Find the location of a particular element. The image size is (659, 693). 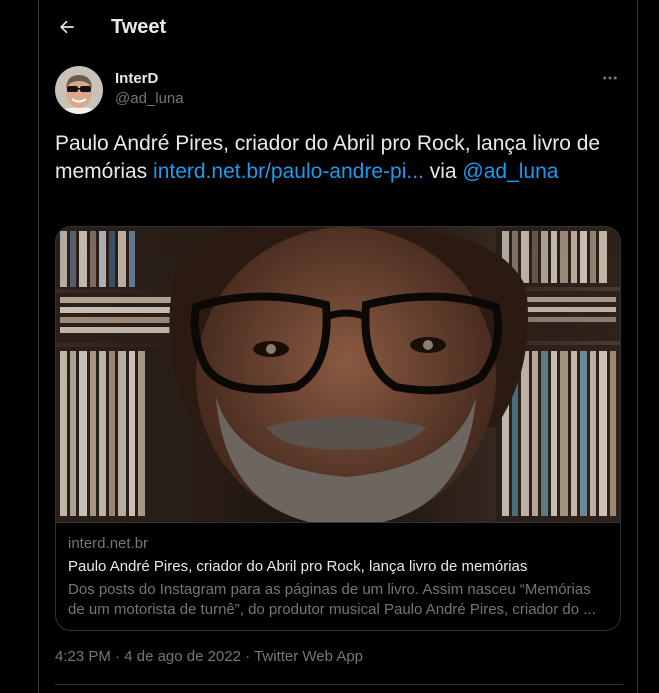

arrow-left-icon is located at coordinates (67, 27).